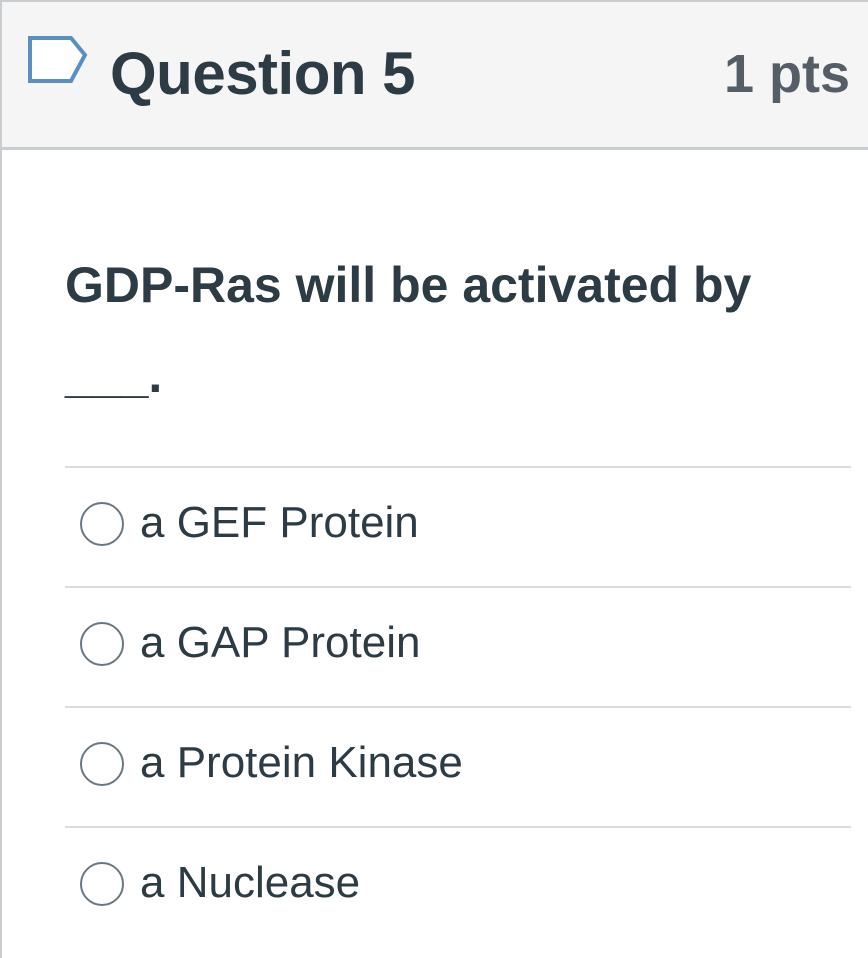 Image resolution: width=868 pixels, height=958 pixels. Describe the element at coordinates (458, 646) in the screenshot. I see `answer-option-gap-protein: a GAP Protein` at that location.